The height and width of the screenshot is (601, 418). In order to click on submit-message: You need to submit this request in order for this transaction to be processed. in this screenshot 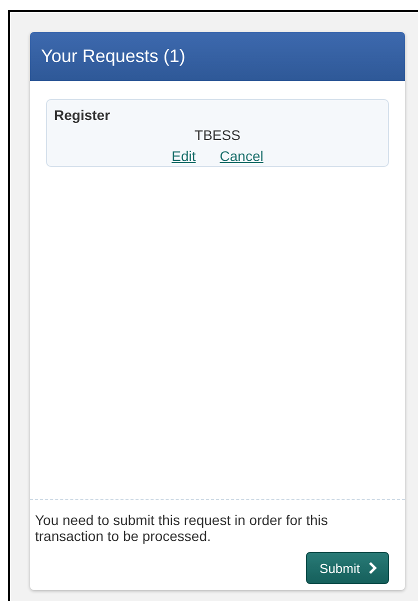, I will do `click(182, 528)`.